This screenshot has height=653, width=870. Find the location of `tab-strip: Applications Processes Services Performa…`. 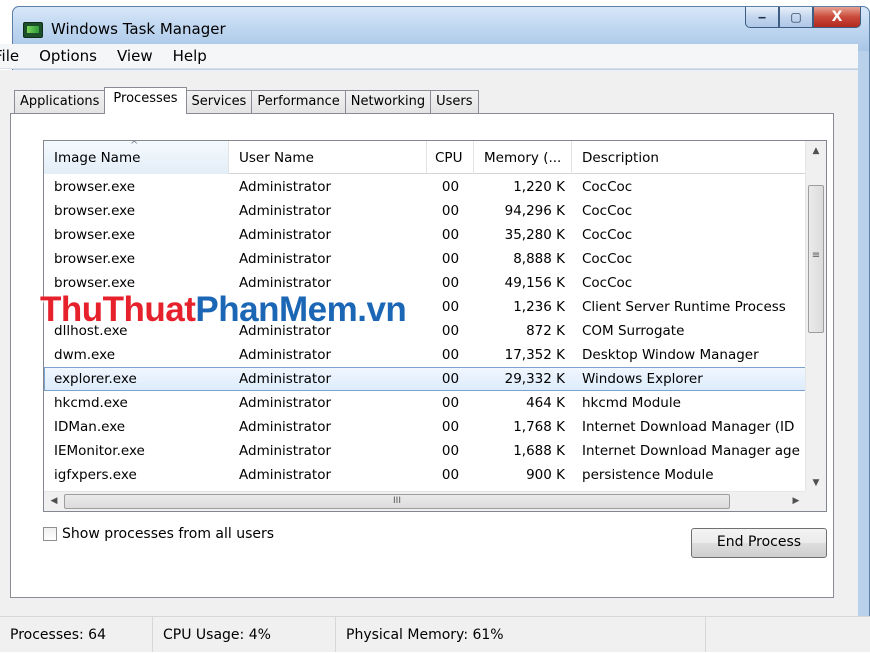

tab-strip: Applications Processes Services Performa… is located at coordinates (246, 100).